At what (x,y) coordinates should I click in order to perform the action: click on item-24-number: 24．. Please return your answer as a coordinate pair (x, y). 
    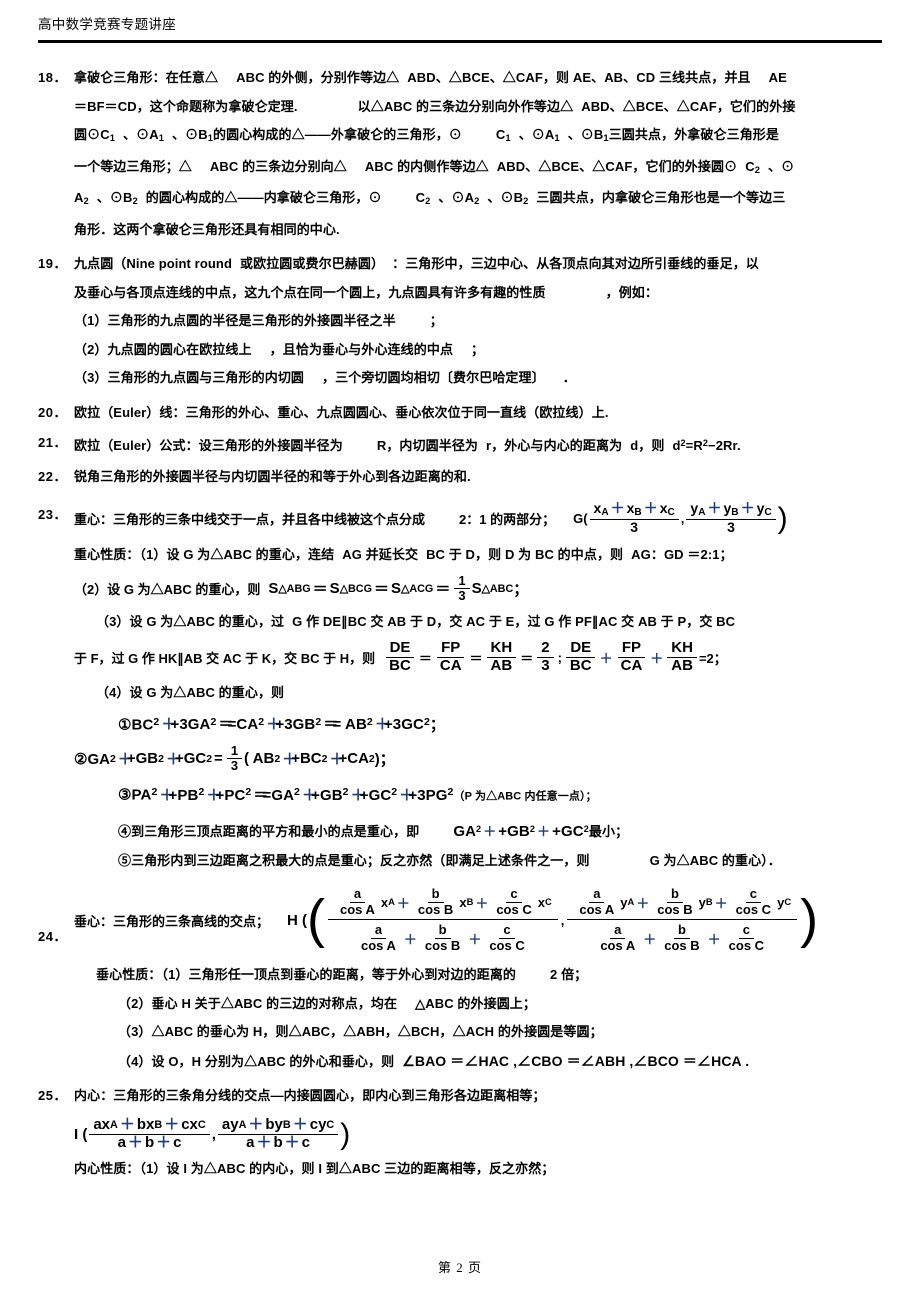
    Looking at the image, I should click on (52, 937).